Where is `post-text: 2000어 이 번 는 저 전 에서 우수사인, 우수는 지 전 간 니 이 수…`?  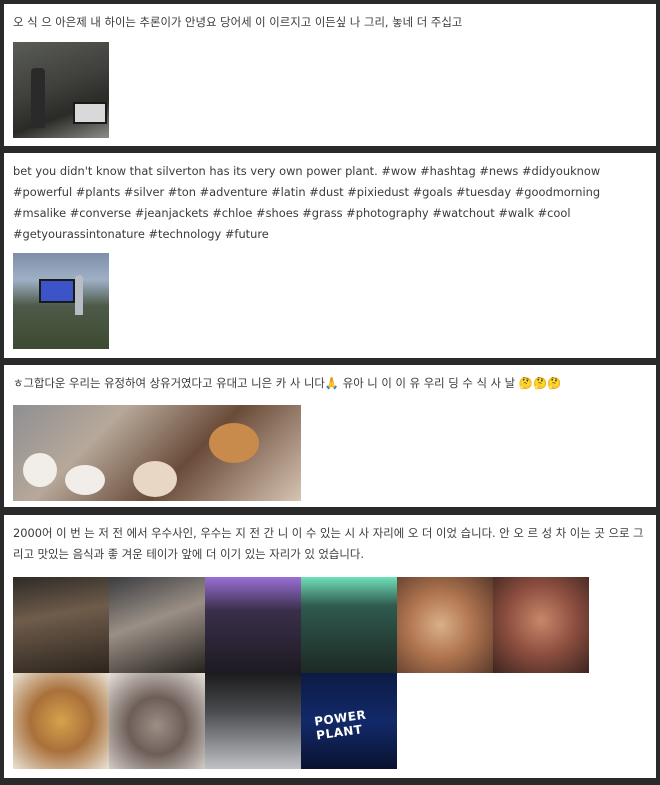
post-text: 2000어 이 번 는 저 전 에서 우수사인, 우수는 지 전 간 니 이 수… is located at coordinates (328, 543).